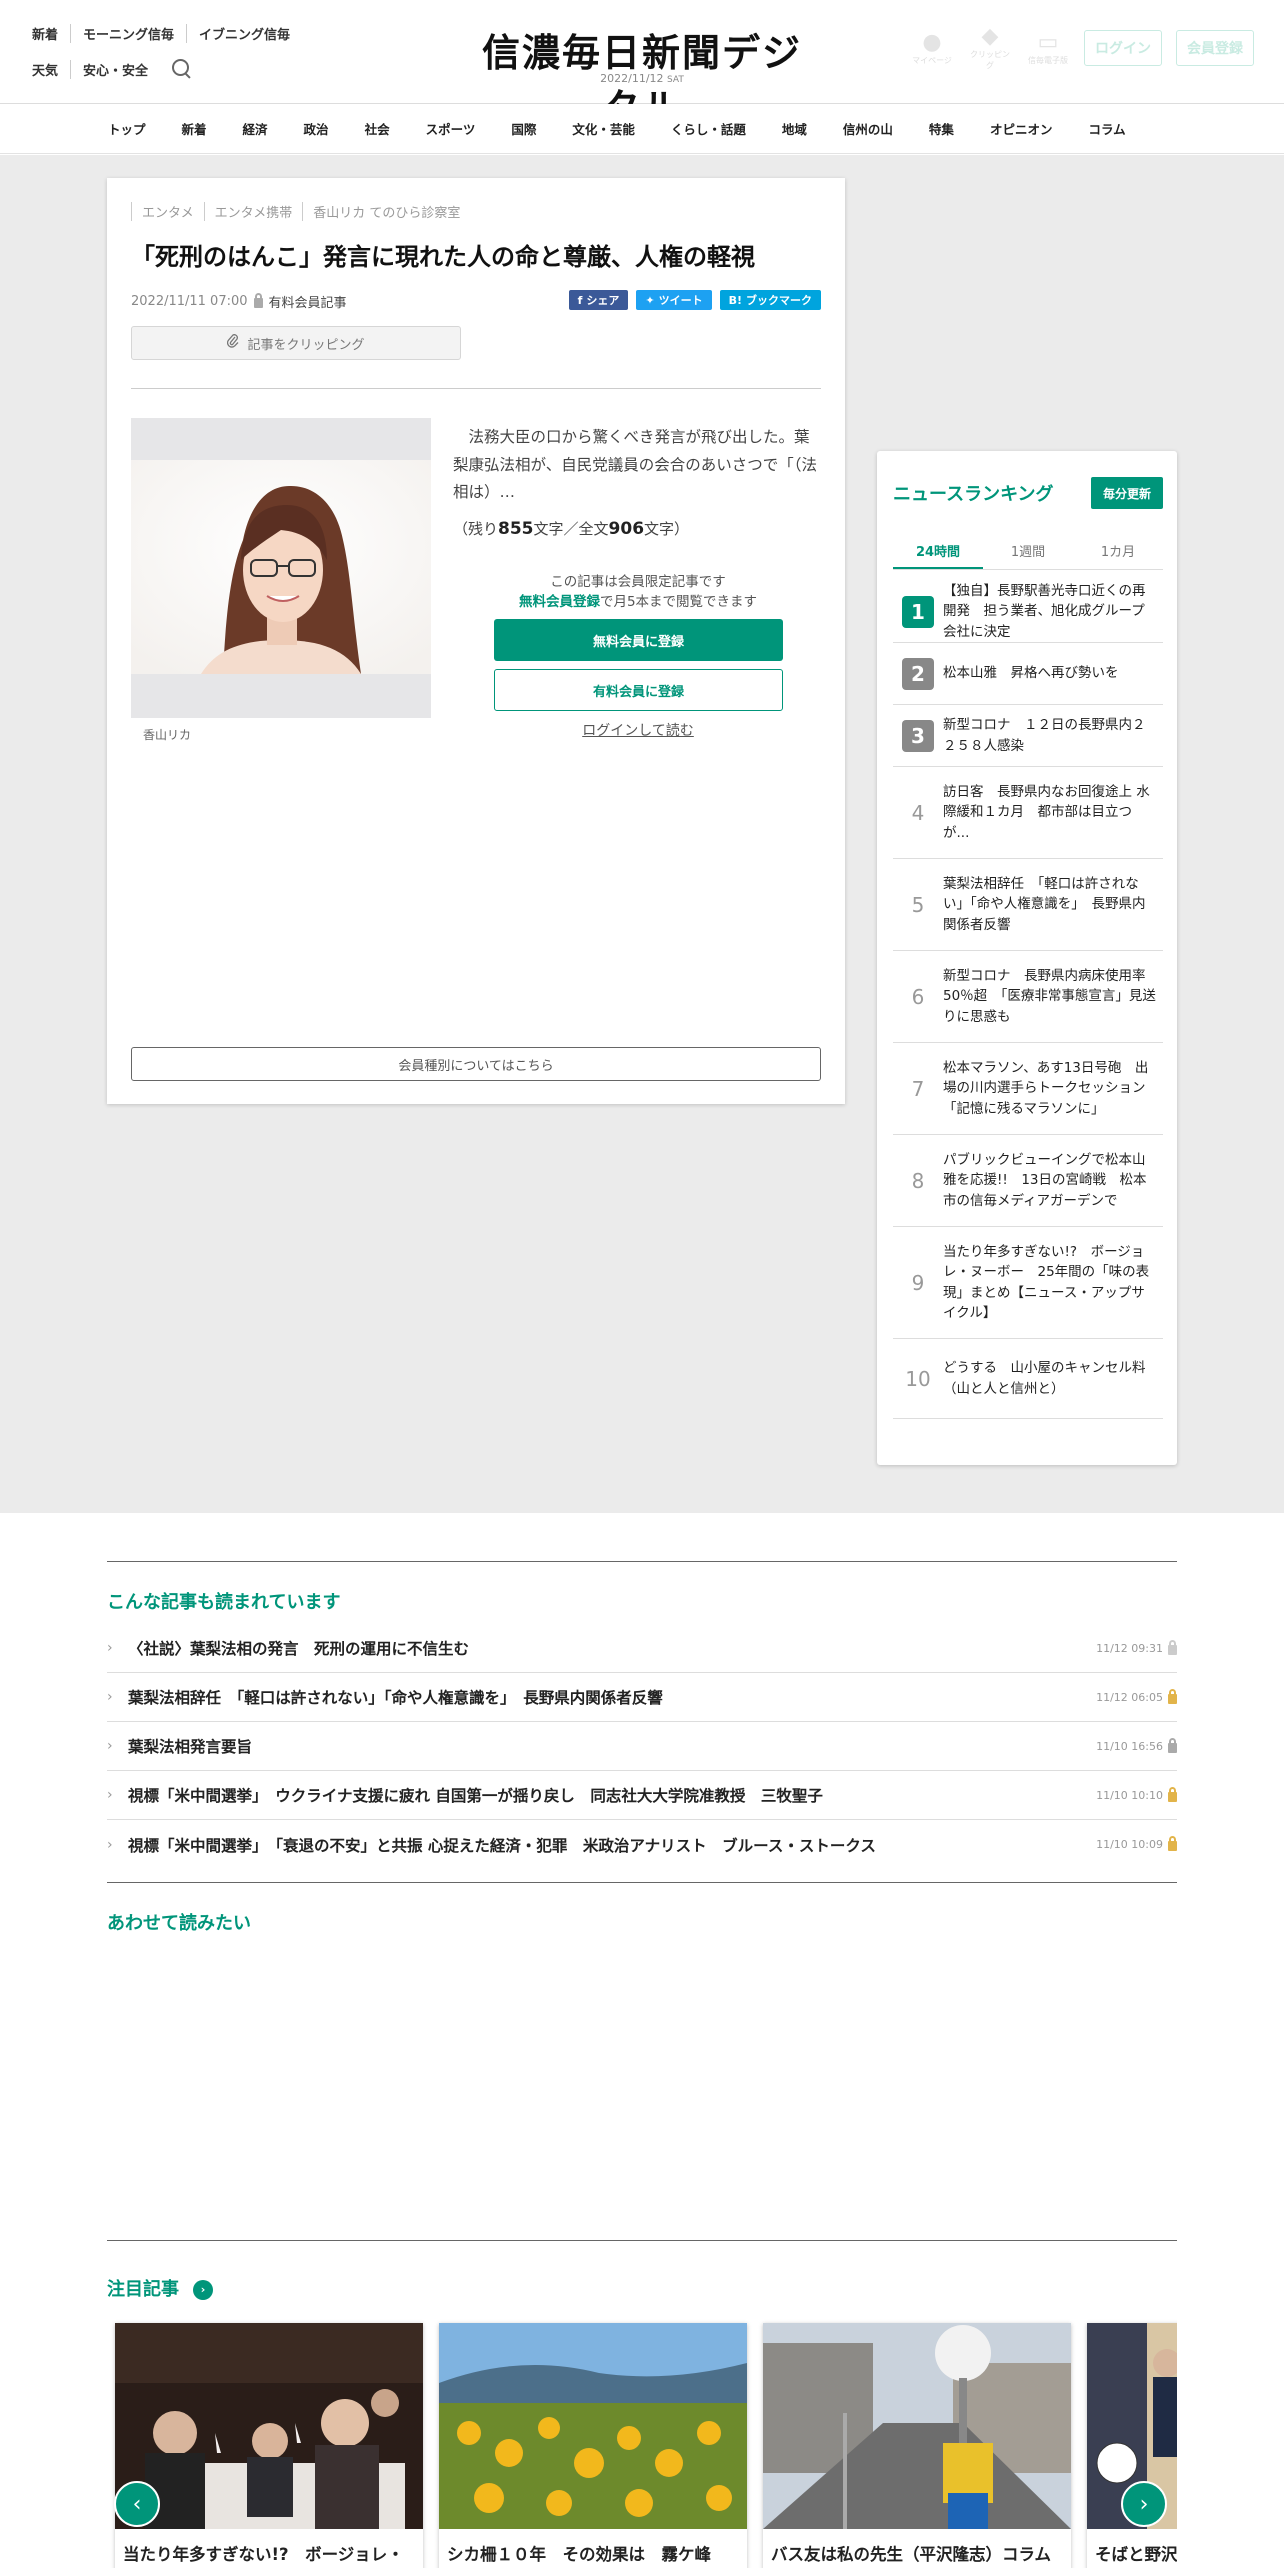  Describe the element at coordinates (559, 602) in the screenshot. I see `free-register-link: 無料会員登録` at that location.